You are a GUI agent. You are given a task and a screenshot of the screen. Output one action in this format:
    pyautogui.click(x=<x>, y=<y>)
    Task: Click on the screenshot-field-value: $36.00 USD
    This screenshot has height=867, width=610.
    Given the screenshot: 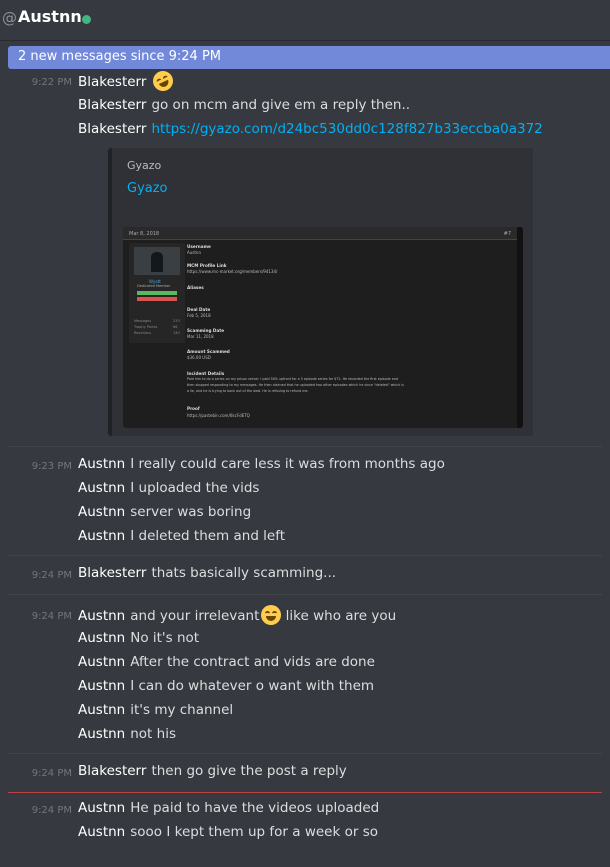 What is the action you would take?
    pyautogui.click(x=199, y=357)
    